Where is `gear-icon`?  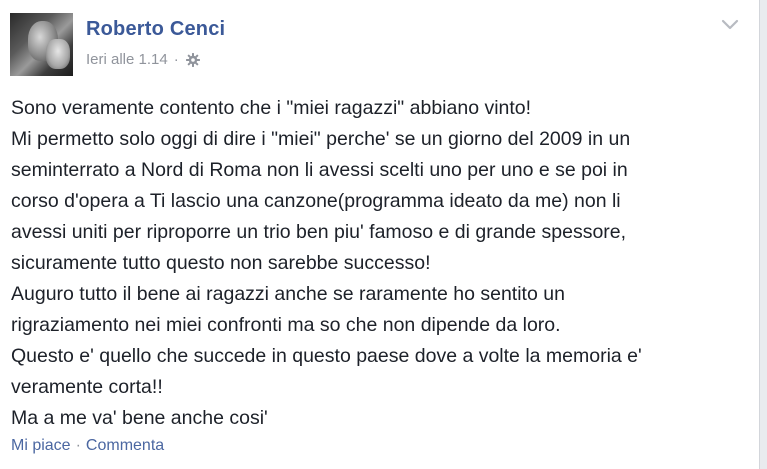 gear-icon is located at coordinates (193, 60).